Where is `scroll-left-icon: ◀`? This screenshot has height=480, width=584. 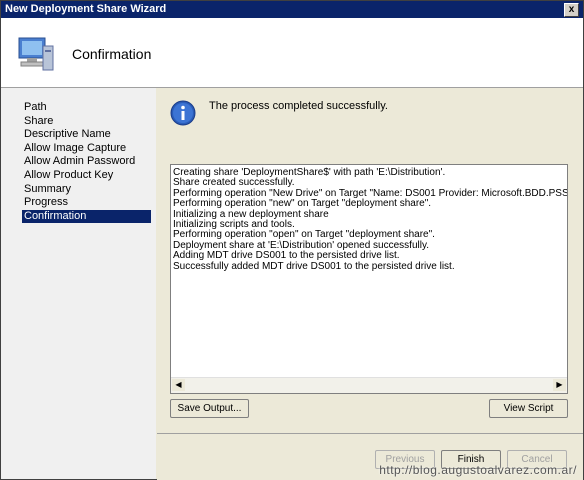
scroll-left-icon: ◀ is located at coordinates (178, 385).